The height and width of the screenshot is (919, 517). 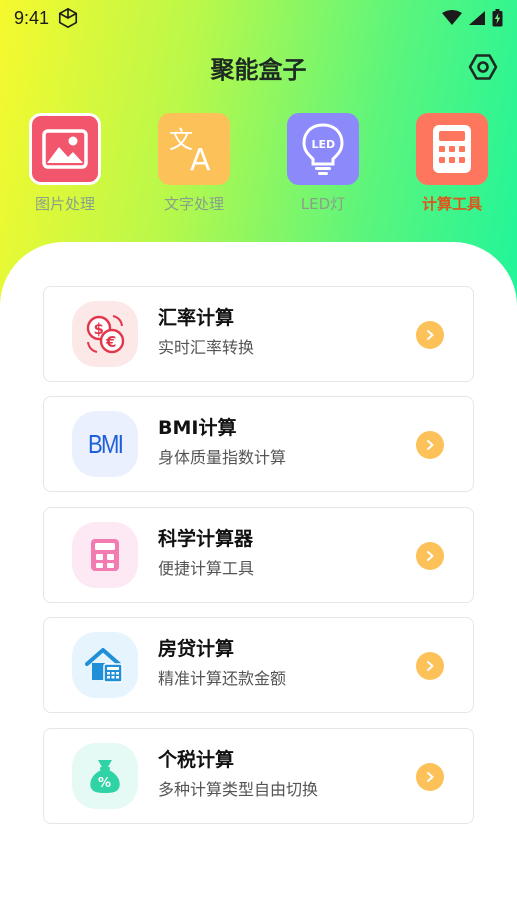 I want to click on tool-subtitle: 身体质量指数计算, so click(x=222, y=457).